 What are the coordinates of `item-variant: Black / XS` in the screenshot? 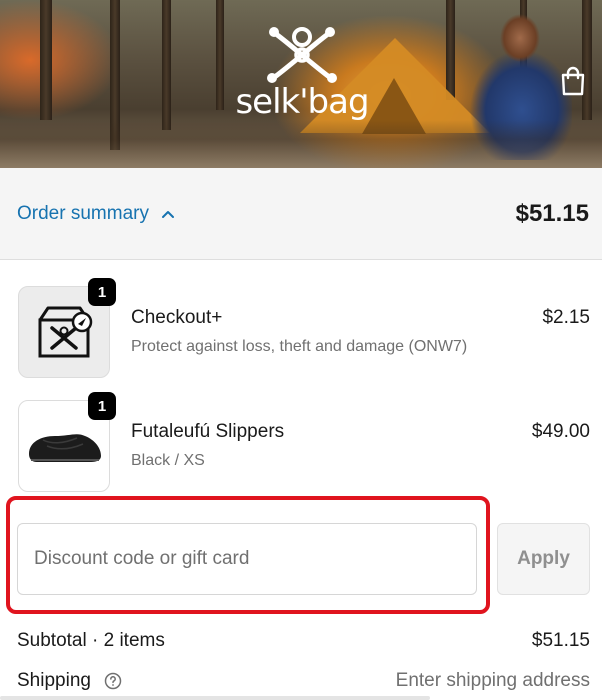 It's located at (168, 460).